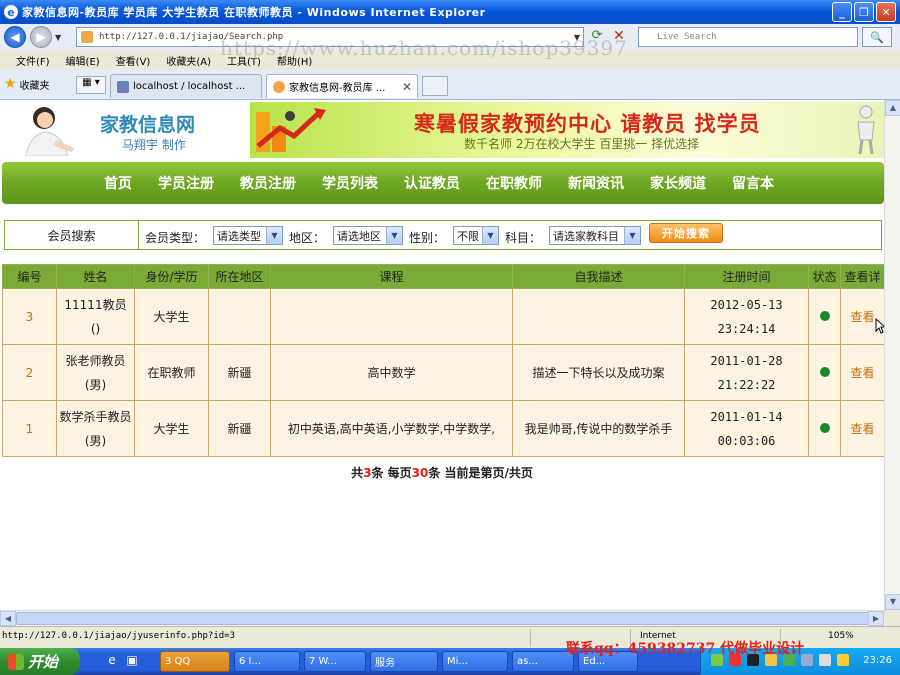 This screenshot has height=675, width=900. Describe the element at coordinates (171, 276) in the screenshot. I see `col-identity: 身份/学历` at that location.